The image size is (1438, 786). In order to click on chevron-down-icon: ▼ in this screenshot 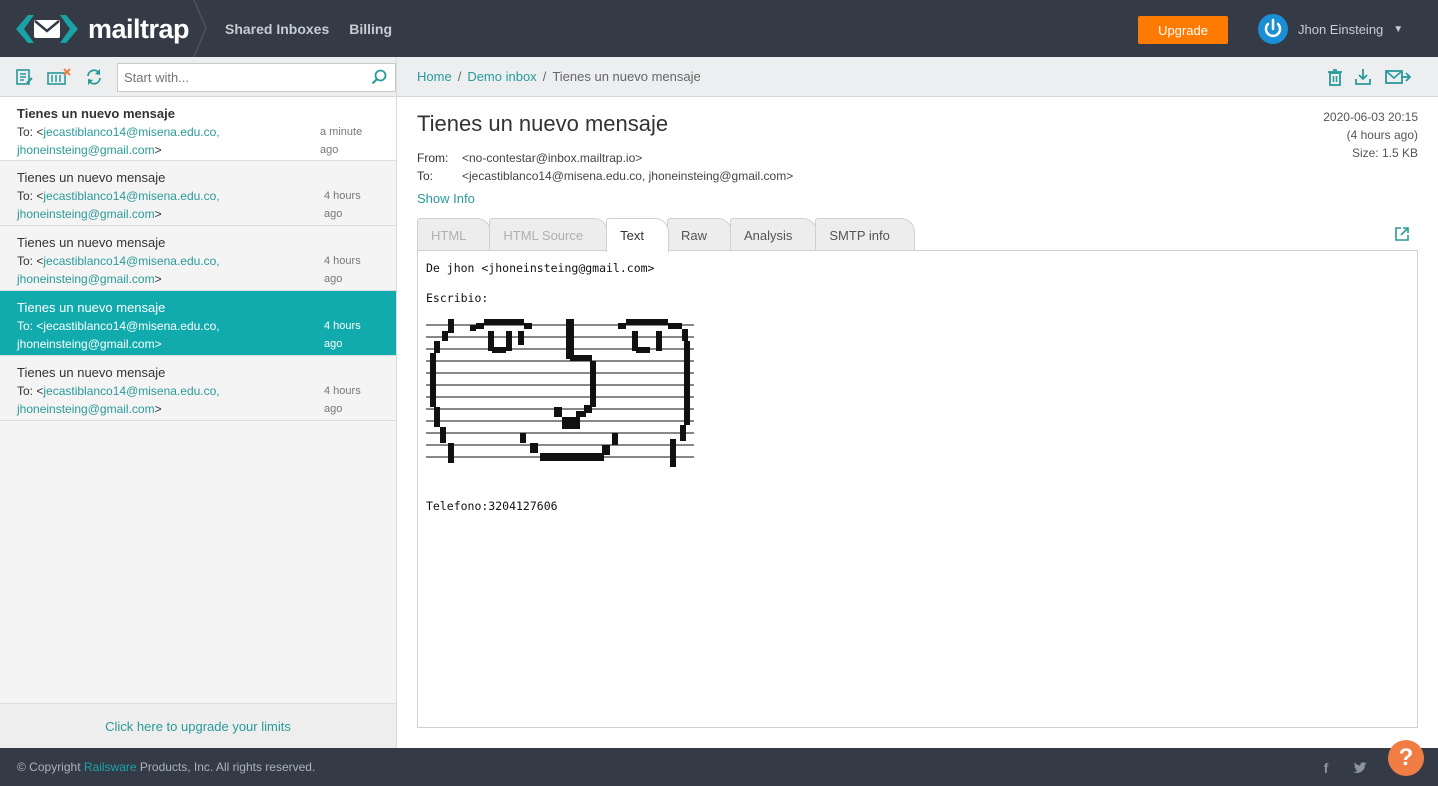, I will do `click(1398, 29)`.